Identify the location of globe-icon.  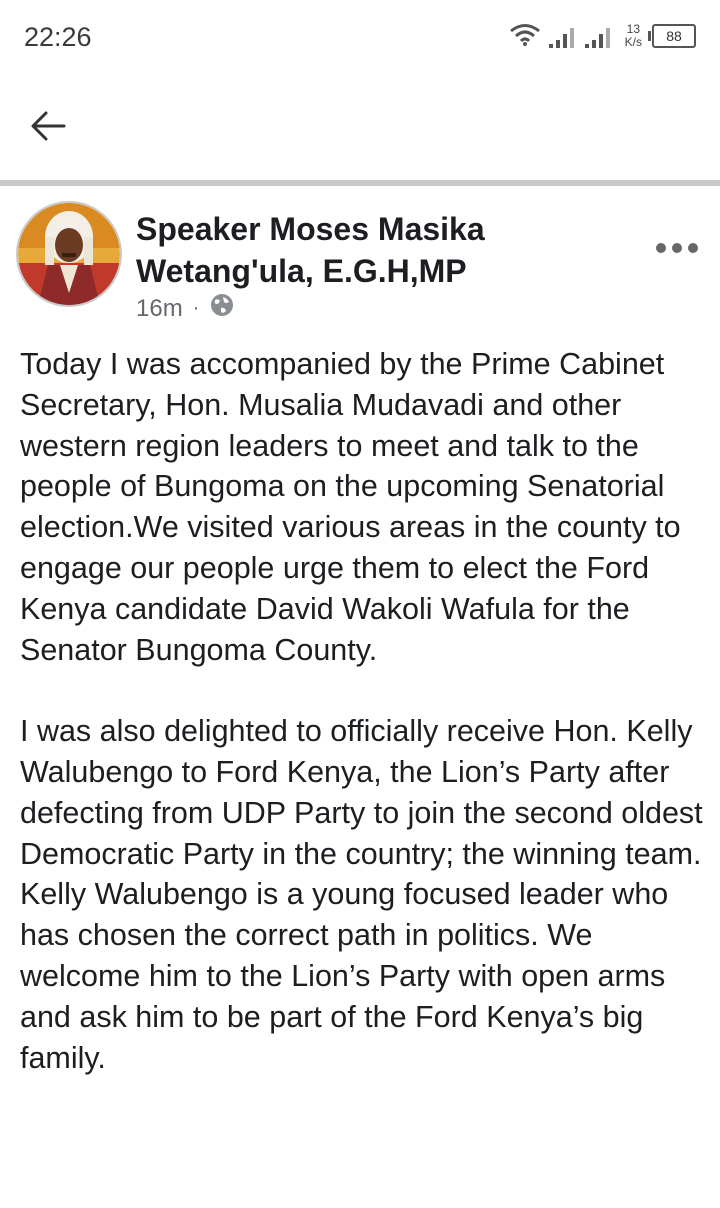
(222, 308).